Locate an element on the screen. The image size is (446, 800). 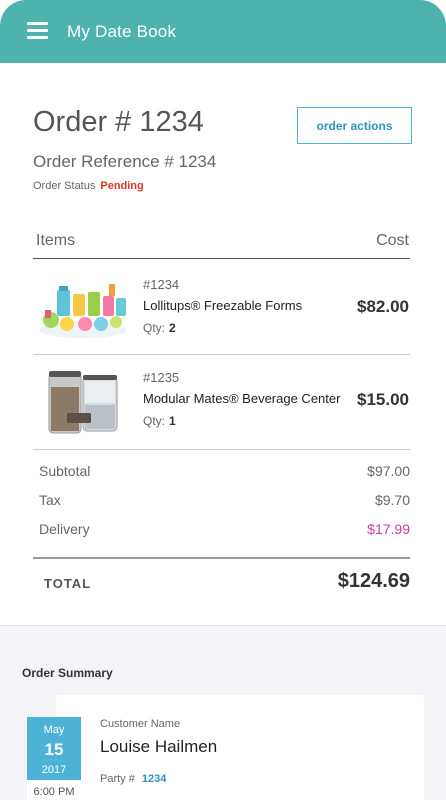
total-value: $124.69 is located at coordinates (373, 581).